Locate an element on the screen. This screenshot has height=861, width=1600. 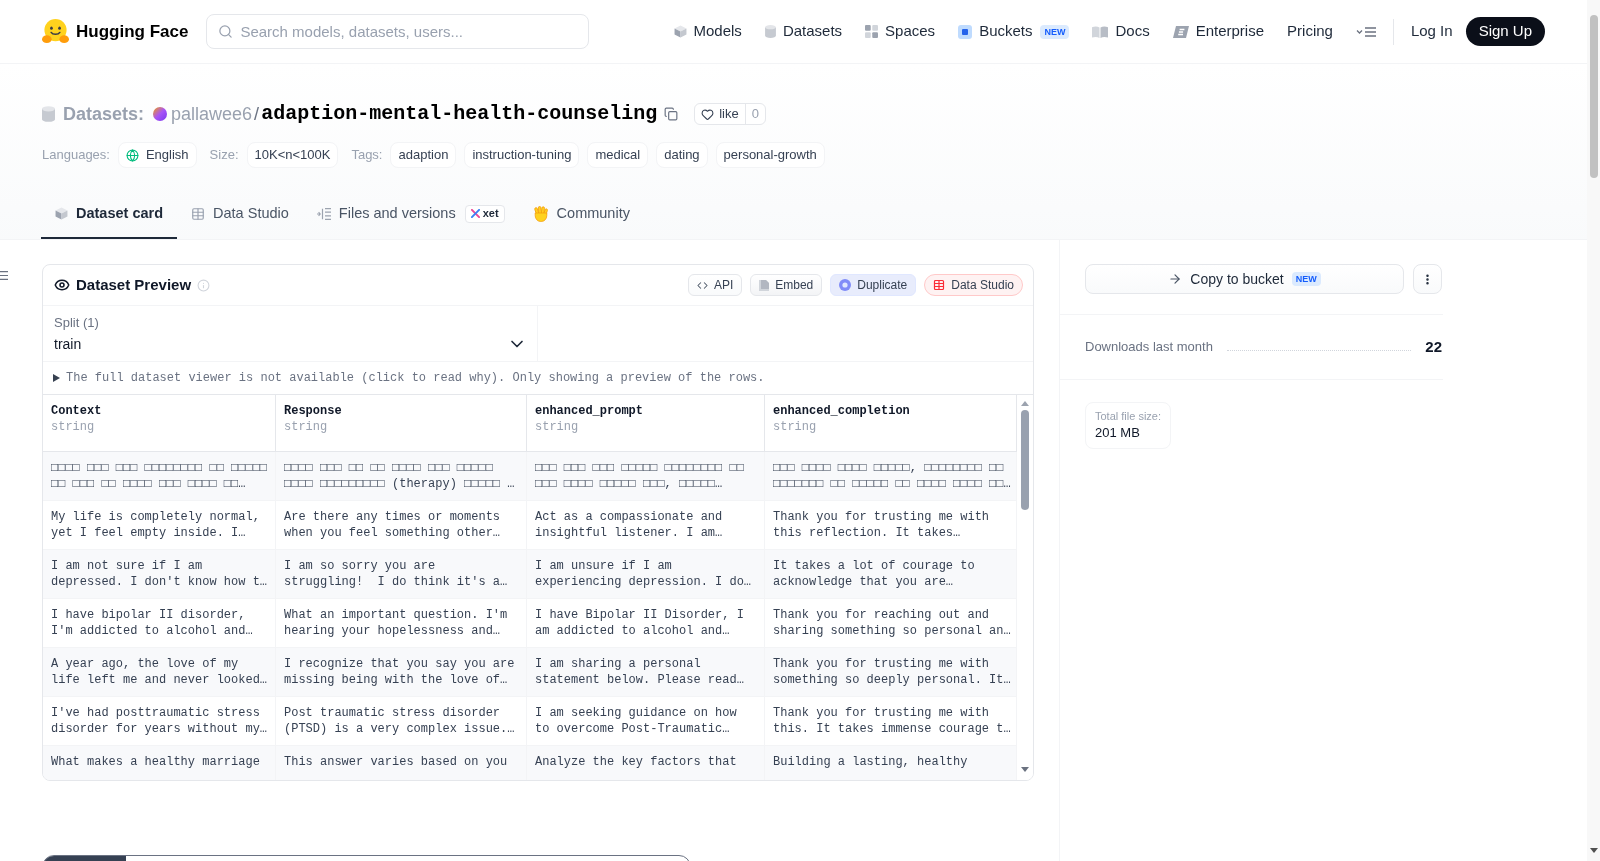
toolbar-button: Duplicate is located at coordinates (873, 285).